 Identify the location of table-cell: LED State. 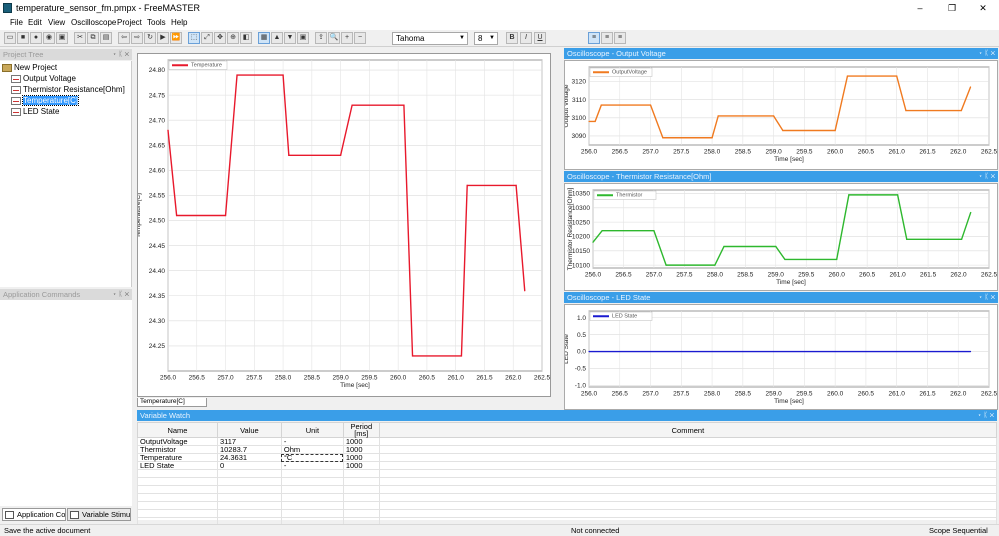
(177, 465).